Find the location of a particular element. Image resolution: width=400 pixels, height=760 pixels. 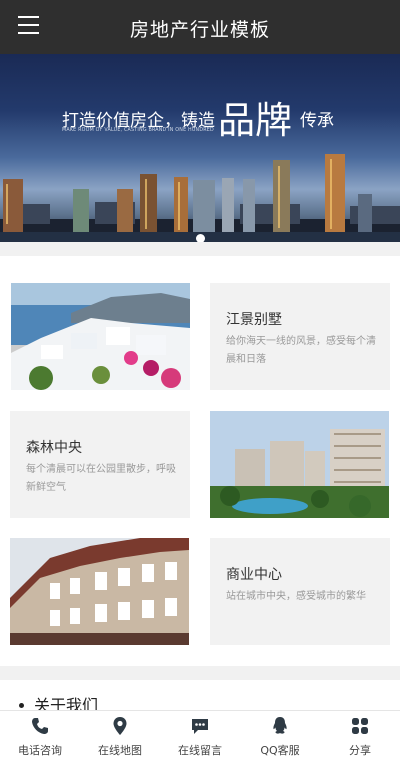

property-desc: 每个清晨可以在公园里散步，呼吸新鲜空气 is located at coordinates (101, 478).